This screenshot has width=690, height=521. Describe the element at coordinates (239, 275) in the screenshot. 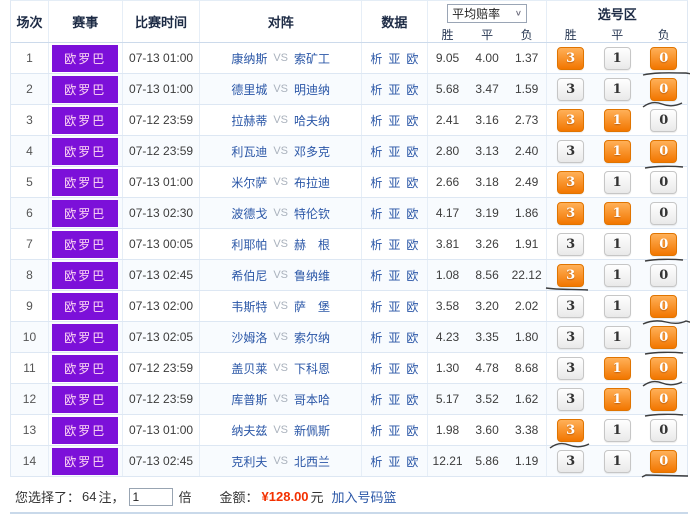

I see `home-team-link: 希伯尼` at that location.